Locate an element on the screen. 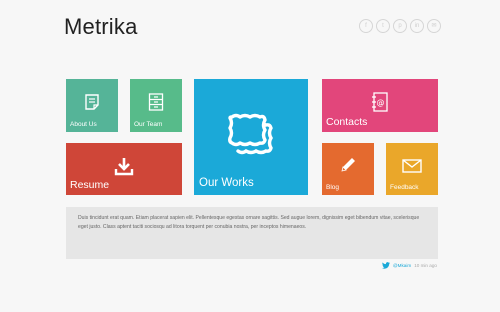 The width and height of the screenshot is (500, 312). tweet-meta: @Mkaim 10 min ago is located at coordinates (409, 265).